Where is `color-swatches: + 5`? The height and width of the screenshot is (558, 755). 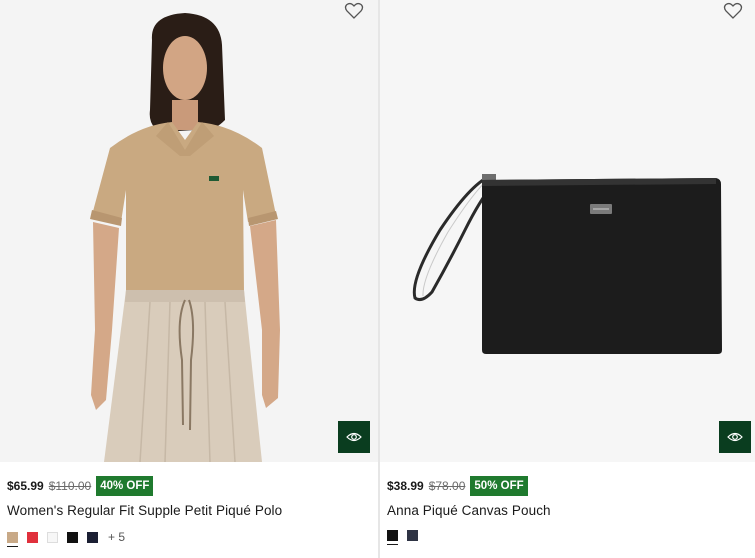
color-swatches: + 5 is located at coordinates (66, 538).